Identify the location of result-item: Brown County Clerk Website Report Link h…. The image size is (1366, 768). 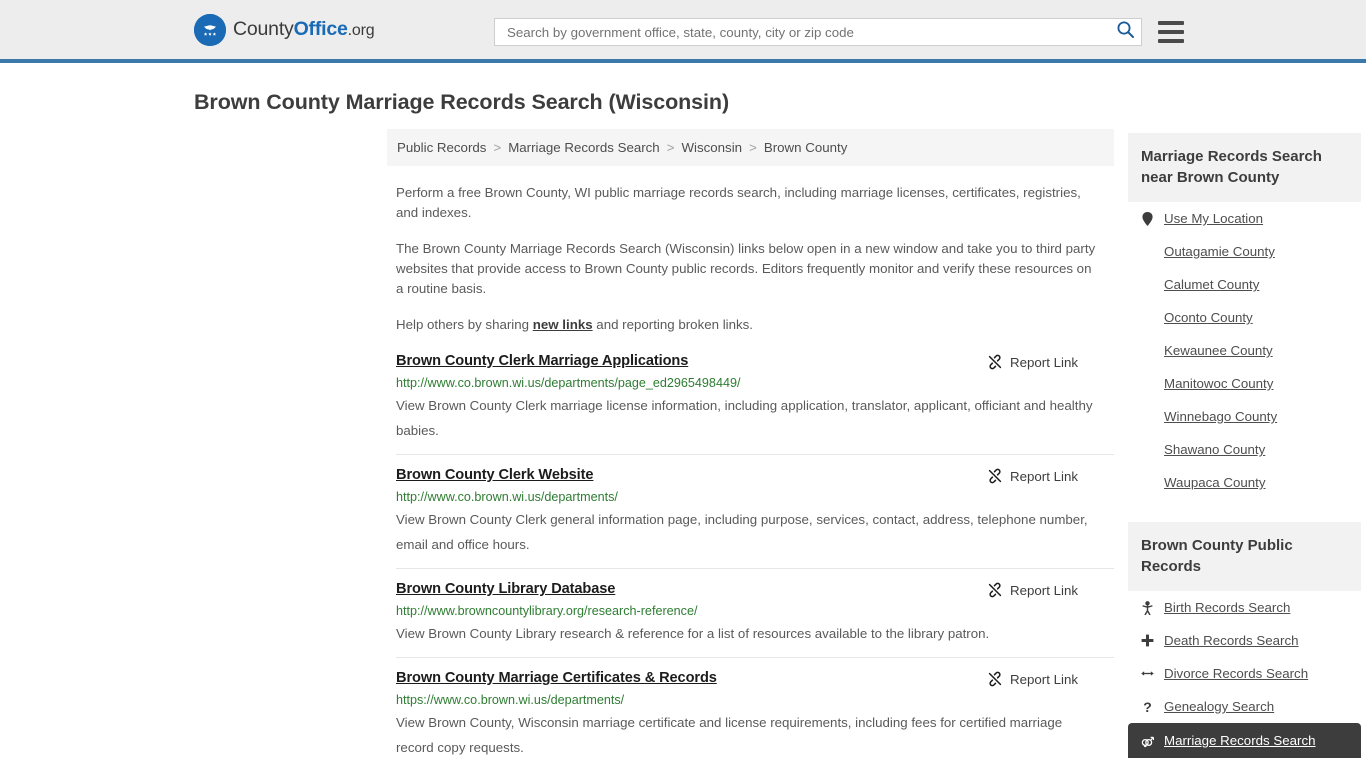
(755, 511).